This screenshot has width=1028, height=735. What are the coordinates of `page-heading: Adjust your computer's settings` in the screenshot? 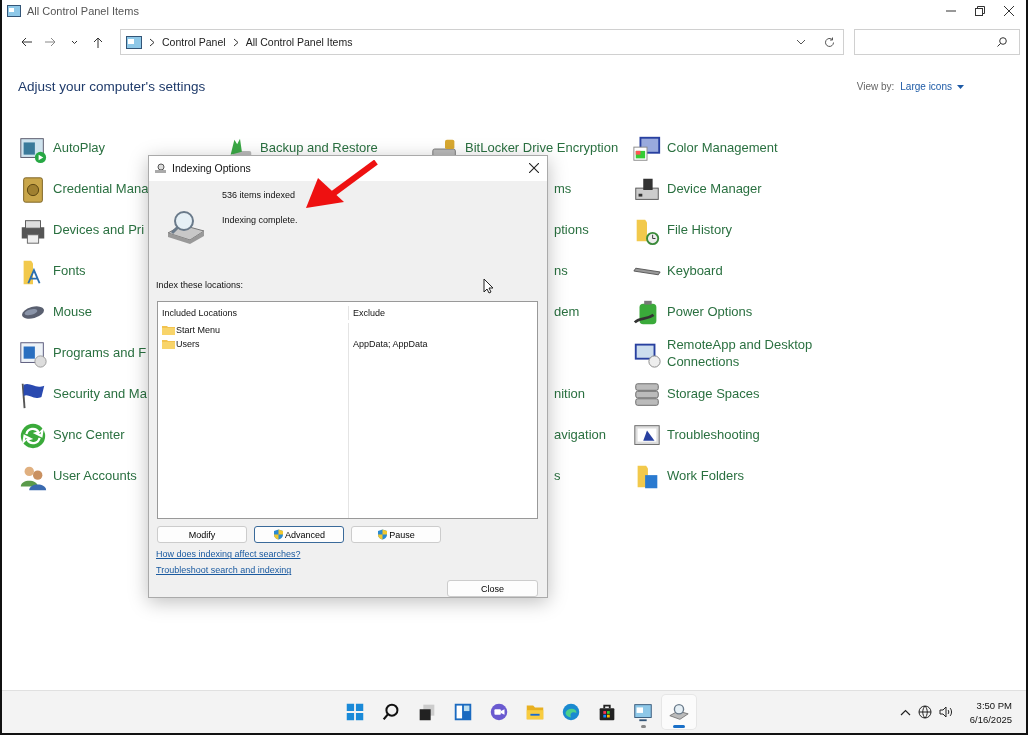 It's located at (112, 86).